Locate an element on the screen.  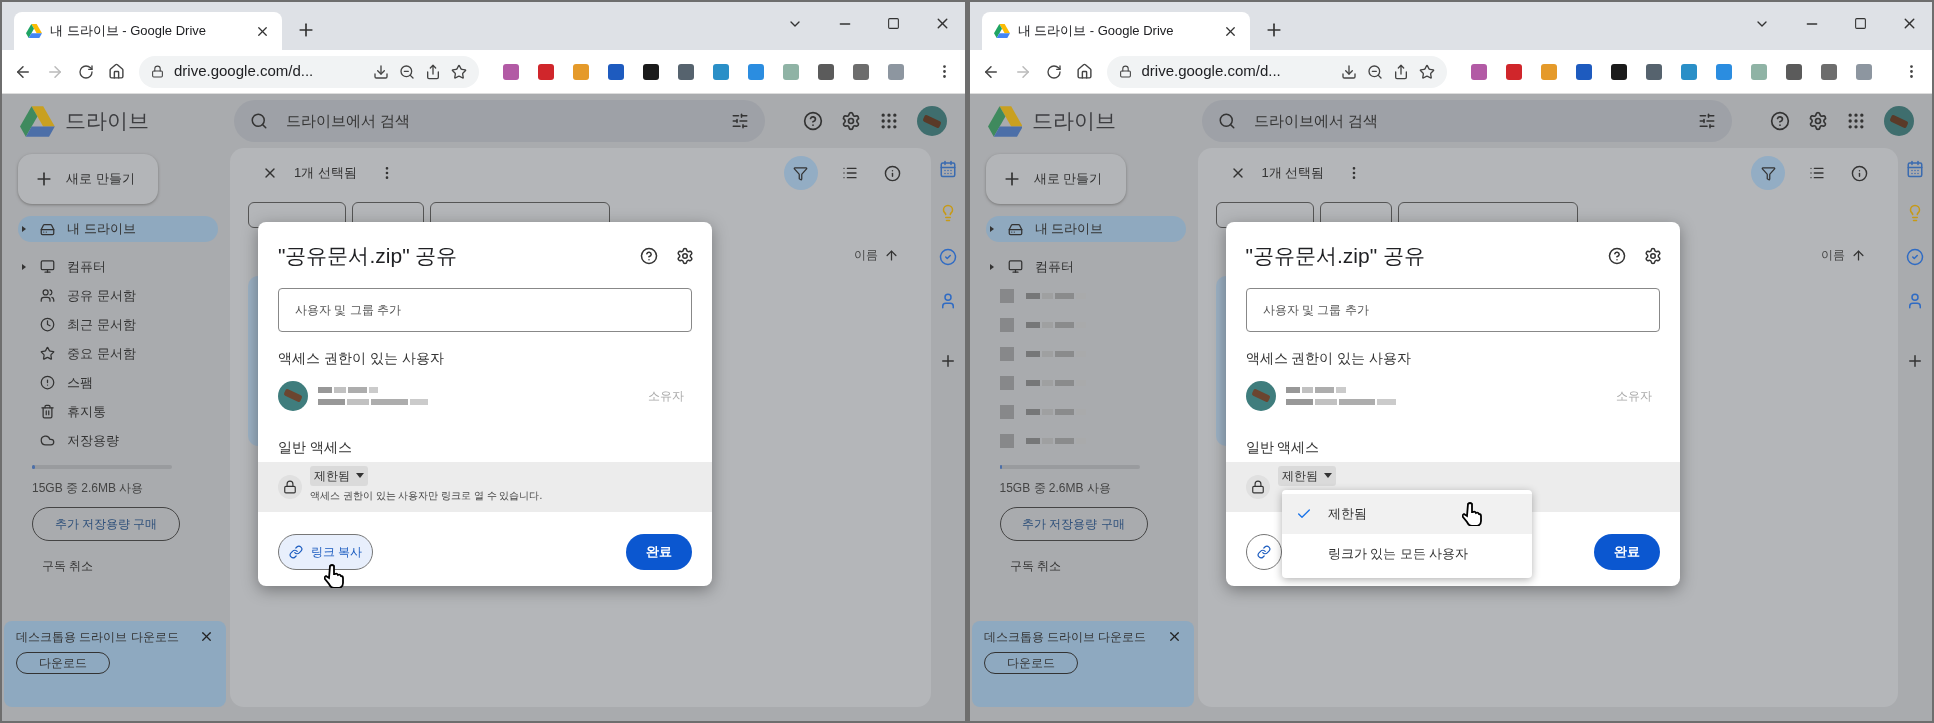
menu-item: 제한됨 is located at coordinates (1406, 513).